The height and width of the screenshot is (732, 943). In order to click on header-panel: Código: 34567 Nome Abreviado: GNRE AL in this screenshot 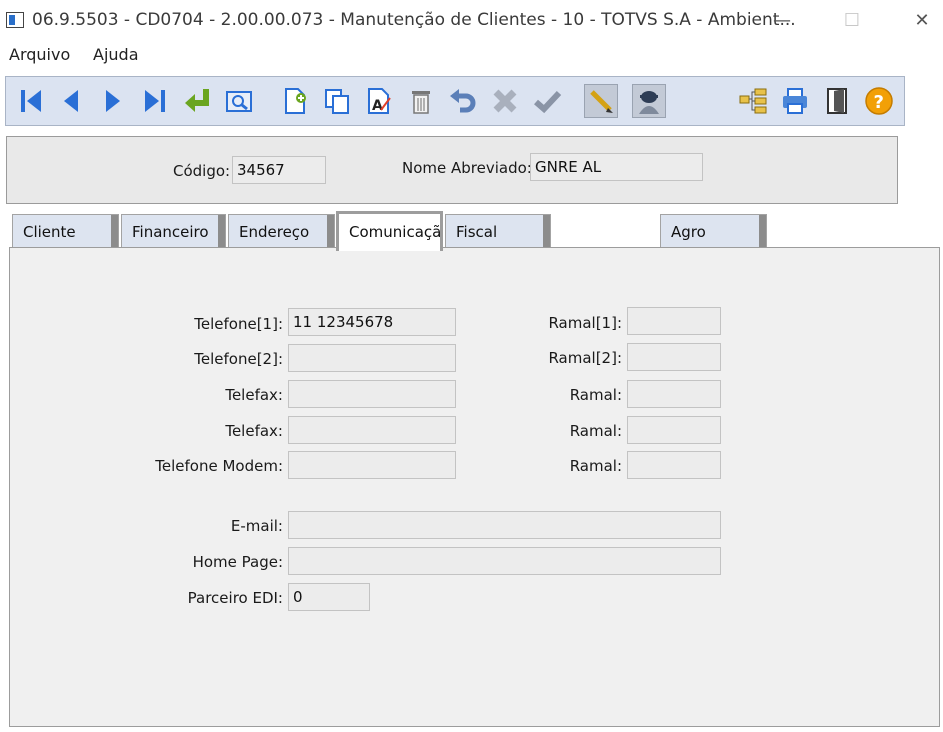, I will do `click(452, 170)`.